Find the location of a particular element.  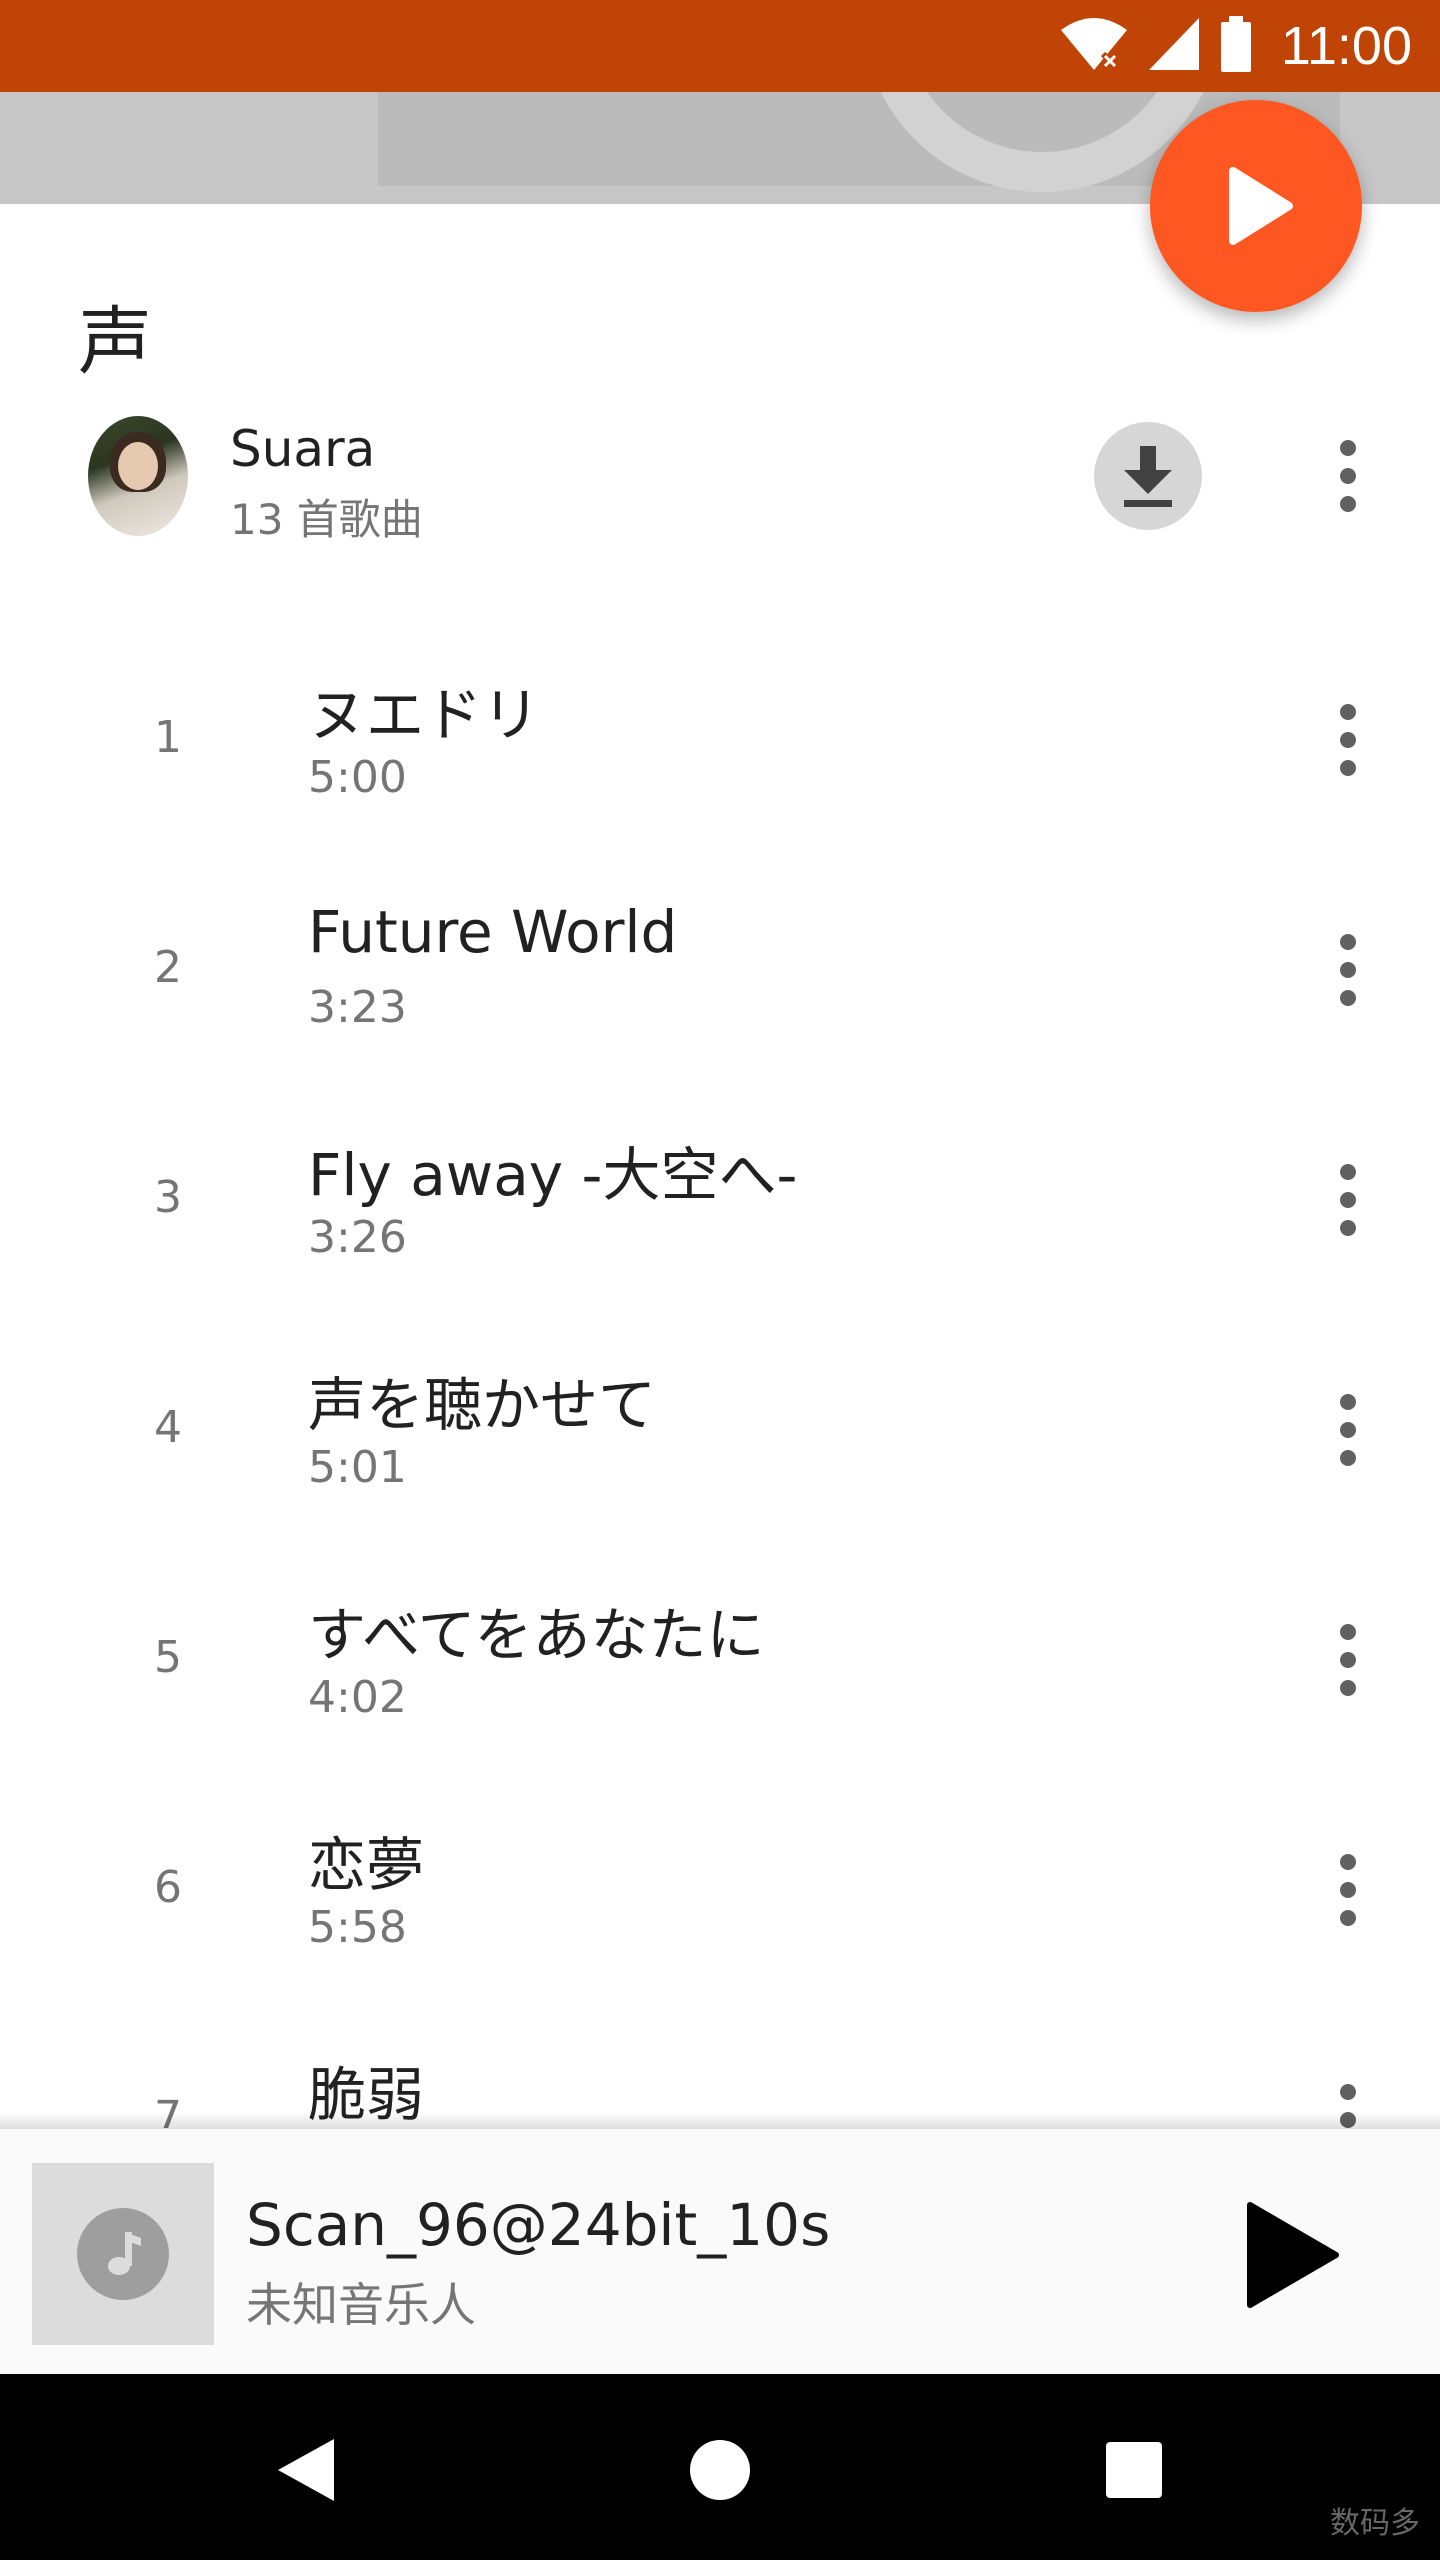

mini-player-artwork is located at coordinates (123, 2254).